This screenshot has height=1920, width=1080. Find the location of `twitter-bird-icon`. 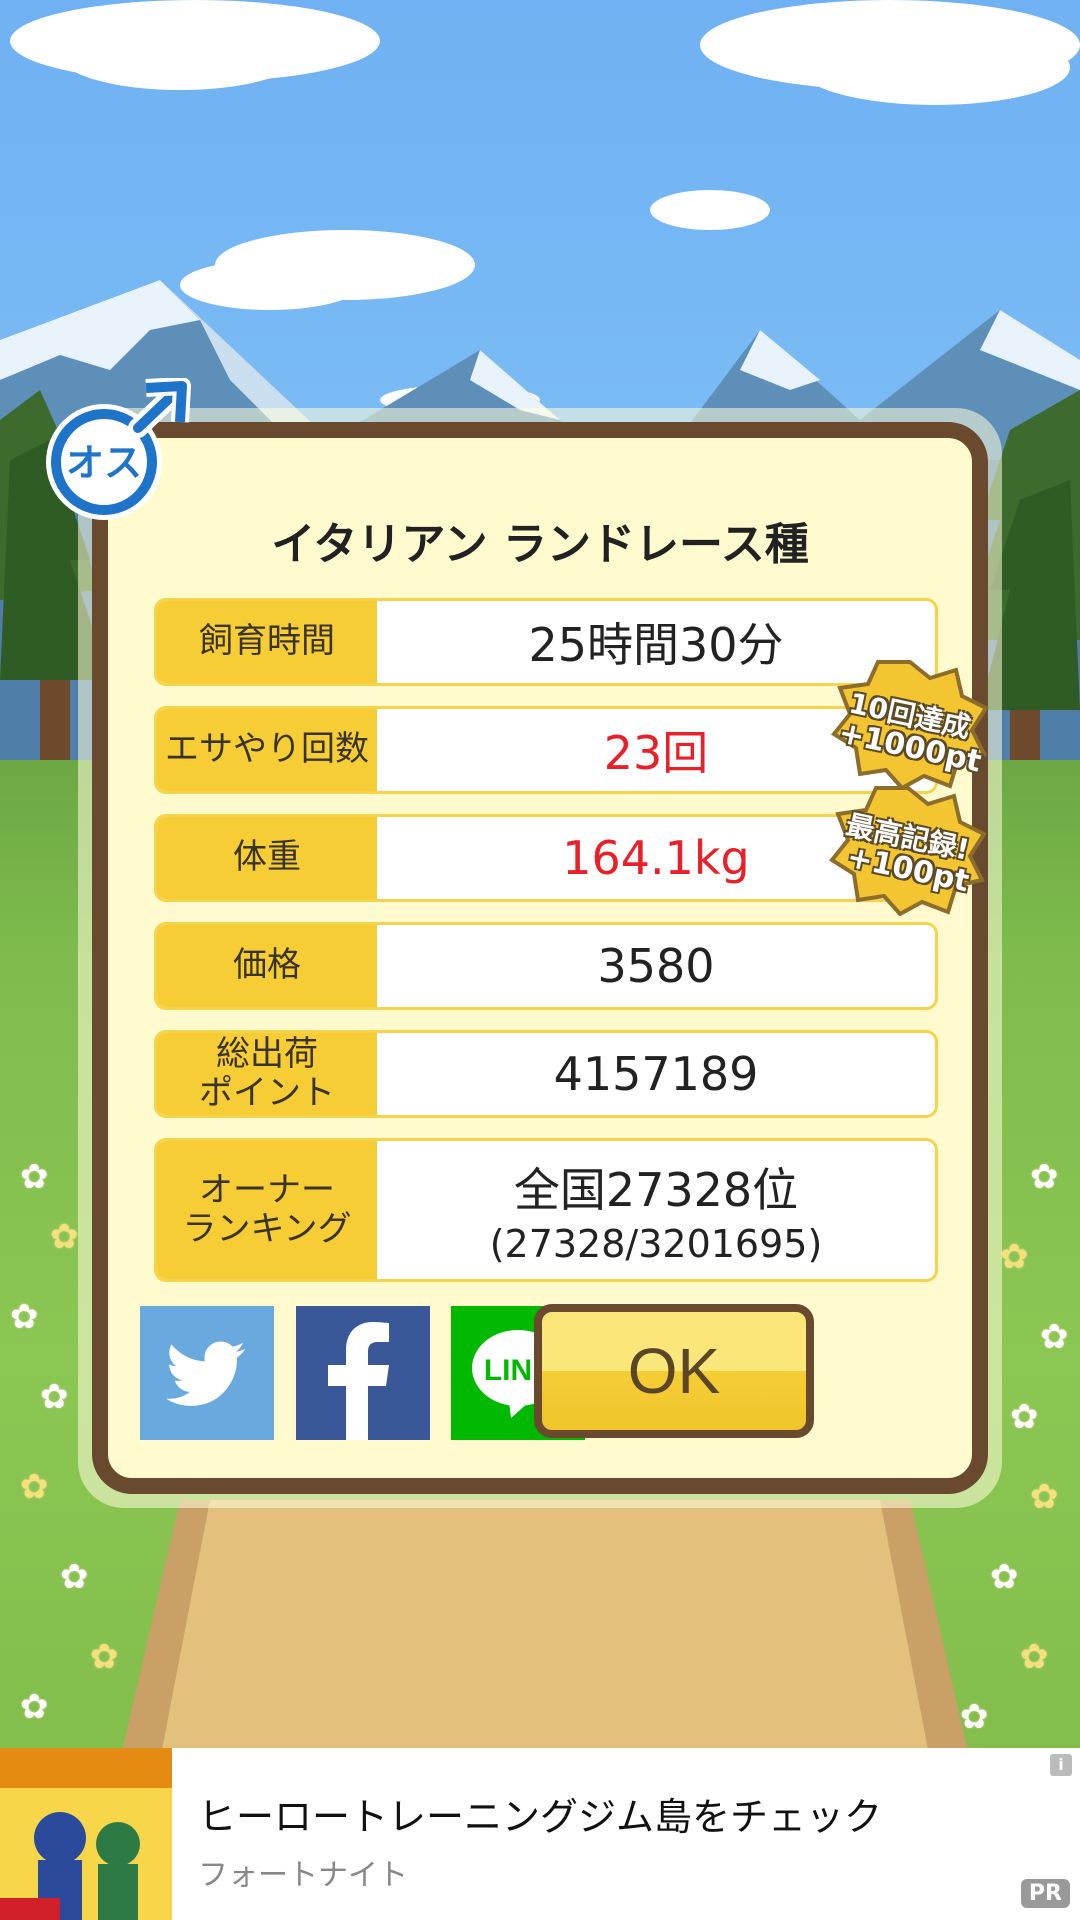

twitter-bird-icon is located at coordinates (205, 1373).